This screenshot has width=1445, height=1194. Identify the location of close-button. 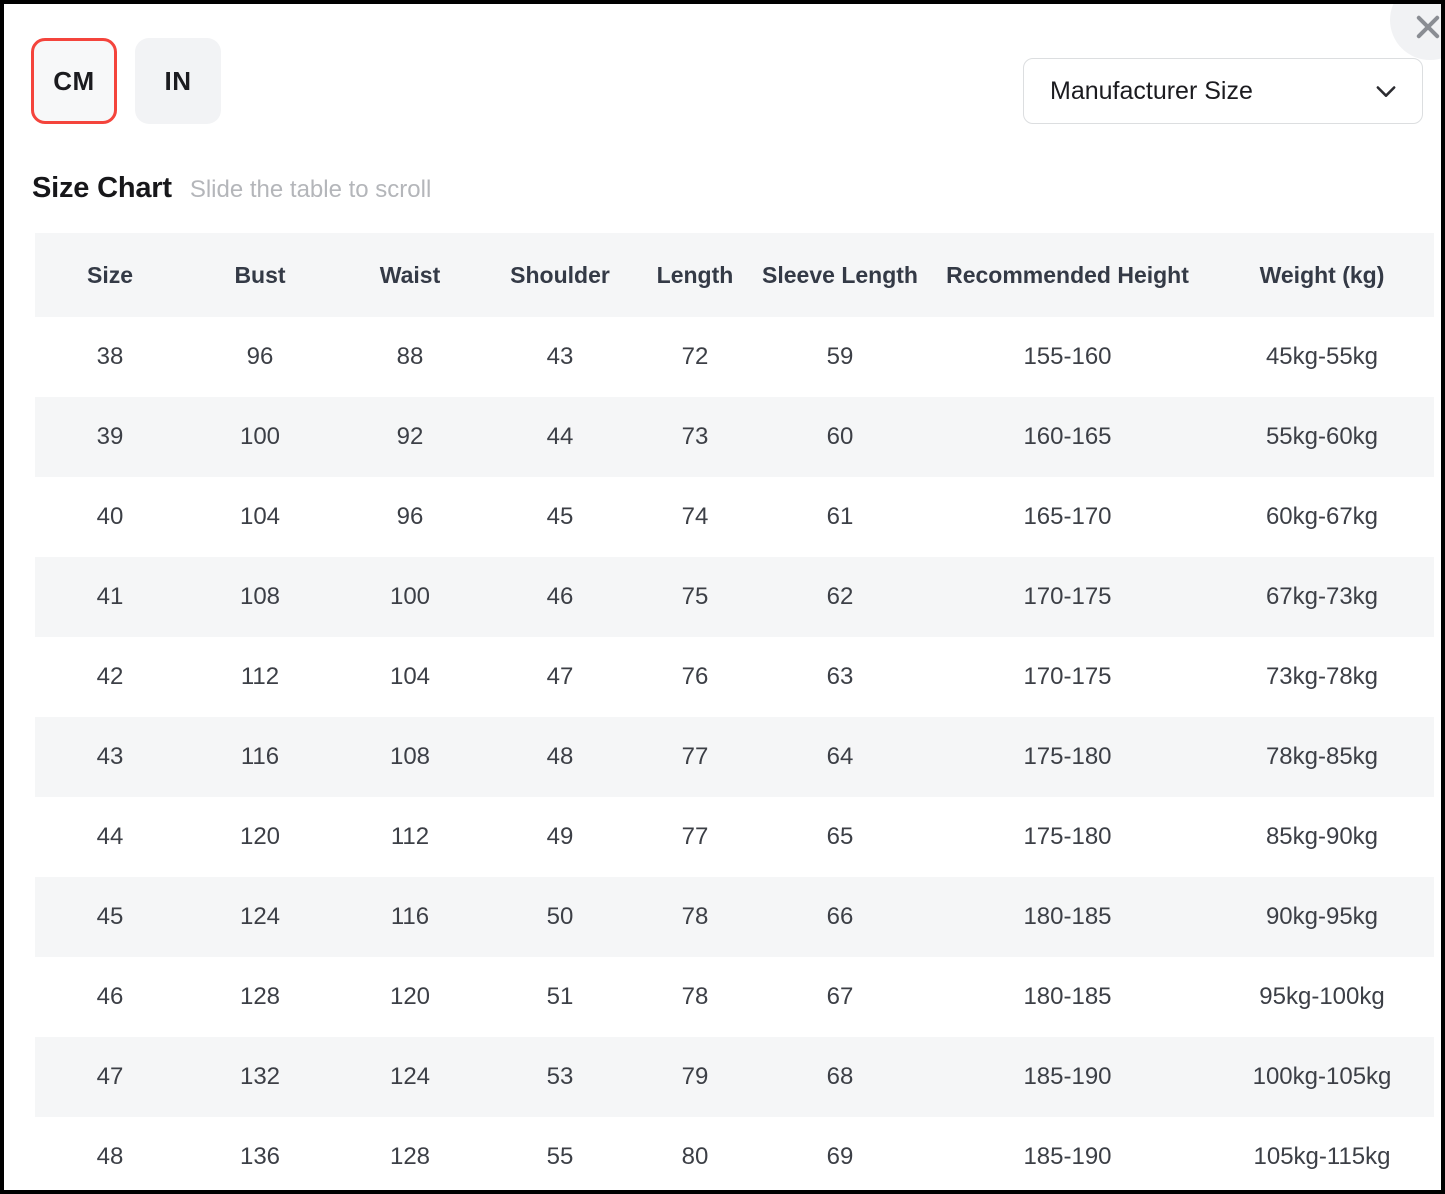
(1415, 32).